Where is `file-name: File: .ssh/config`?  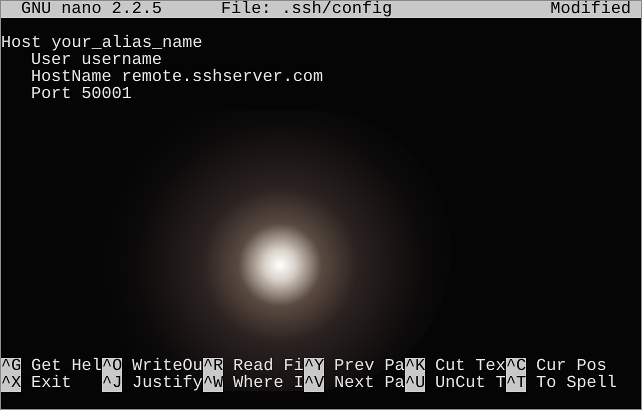 file-name: File: .ssh/config is located at coordinates (307, 9).